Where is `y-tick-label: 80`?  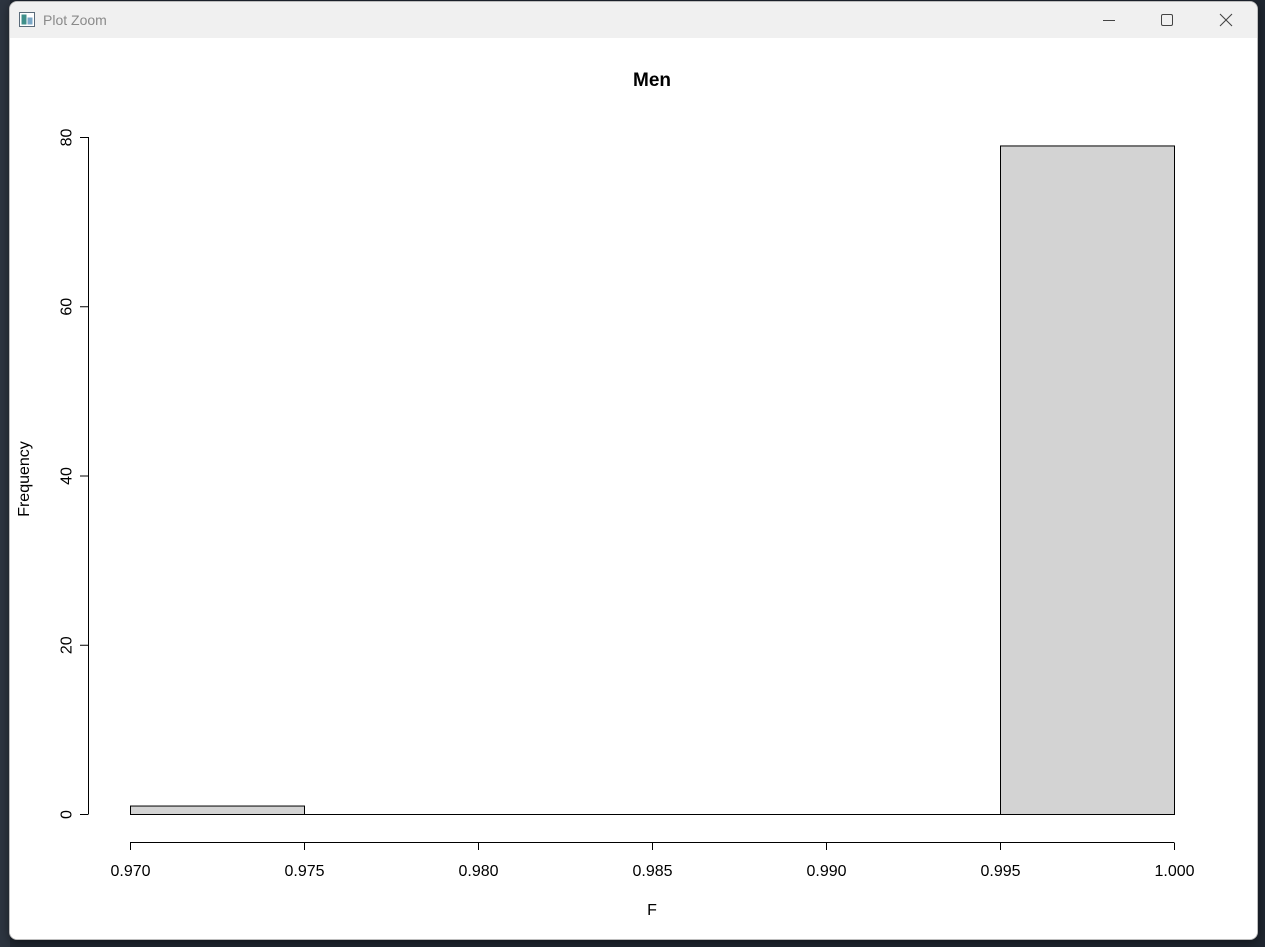
y-tick-label: 80 is located at coordinates (67, 138).